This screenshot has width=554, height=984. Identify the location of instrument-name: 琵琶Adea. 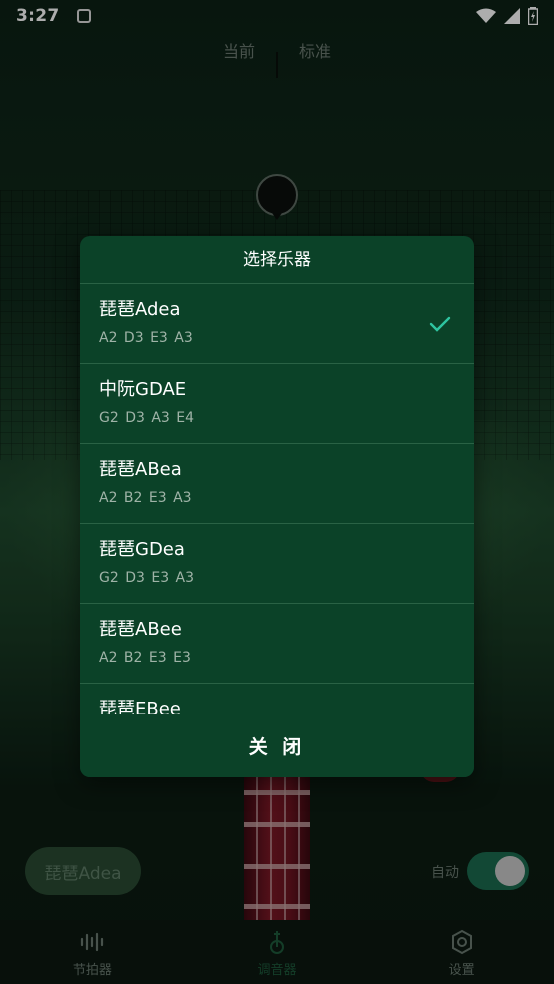
(140, 309).